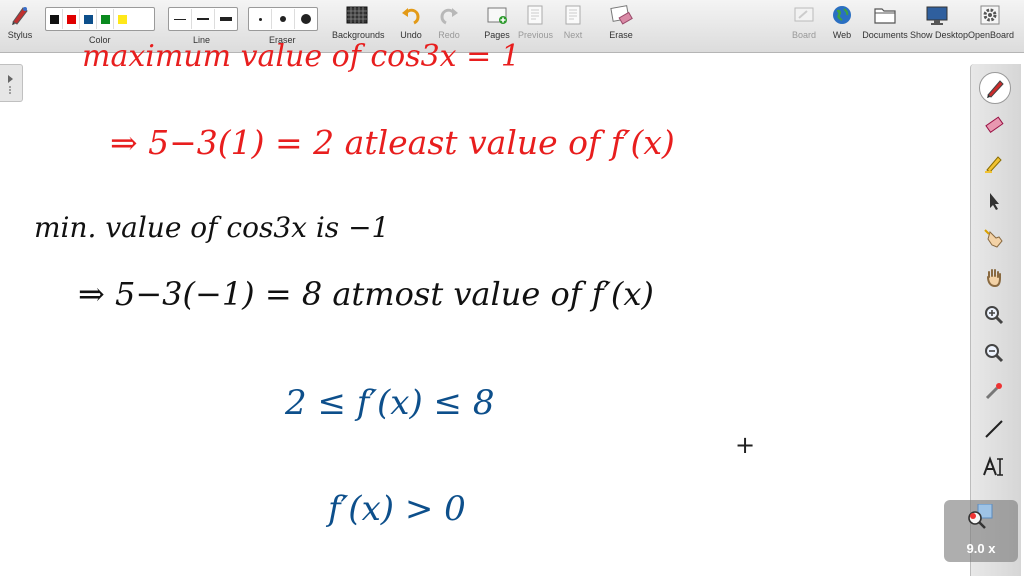  What do you see at coordinates (357, 15) in the screenshot?
I see `backgrounds-grid-icon` at bounding box center [357, 15].